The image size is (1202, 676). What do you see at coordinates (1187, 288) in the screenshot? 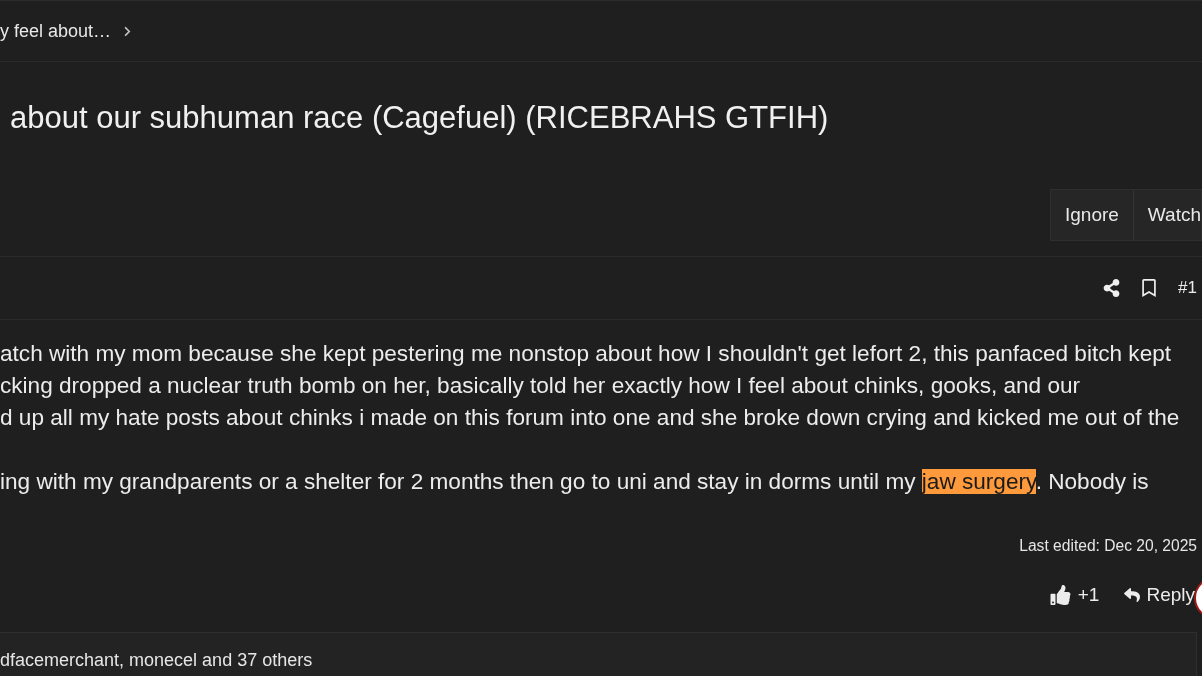
I see `post-number-link: #1` at bounding box center [1187, 288].